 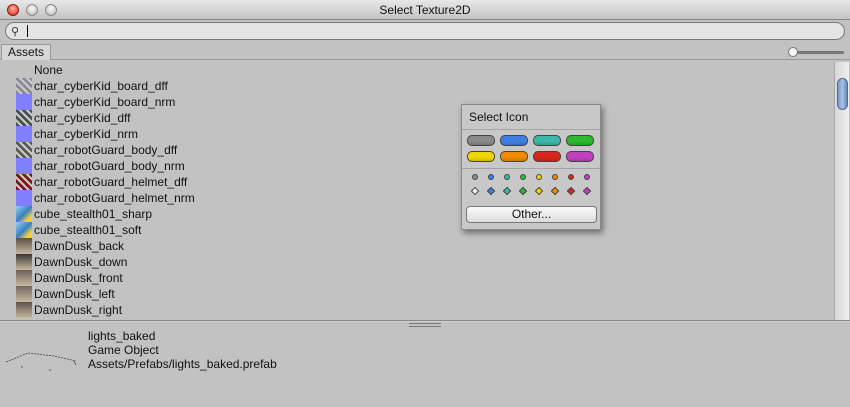 I want to click on list-item: cube_stealth01_soft, so click(x=417, y=230).